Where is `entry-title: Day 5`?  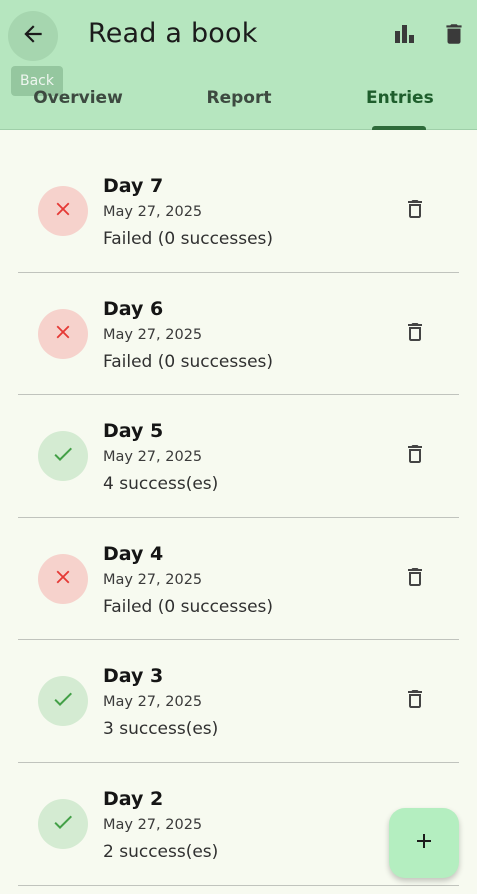 entry-title: Day 5 is located at coordinates (133, 431).